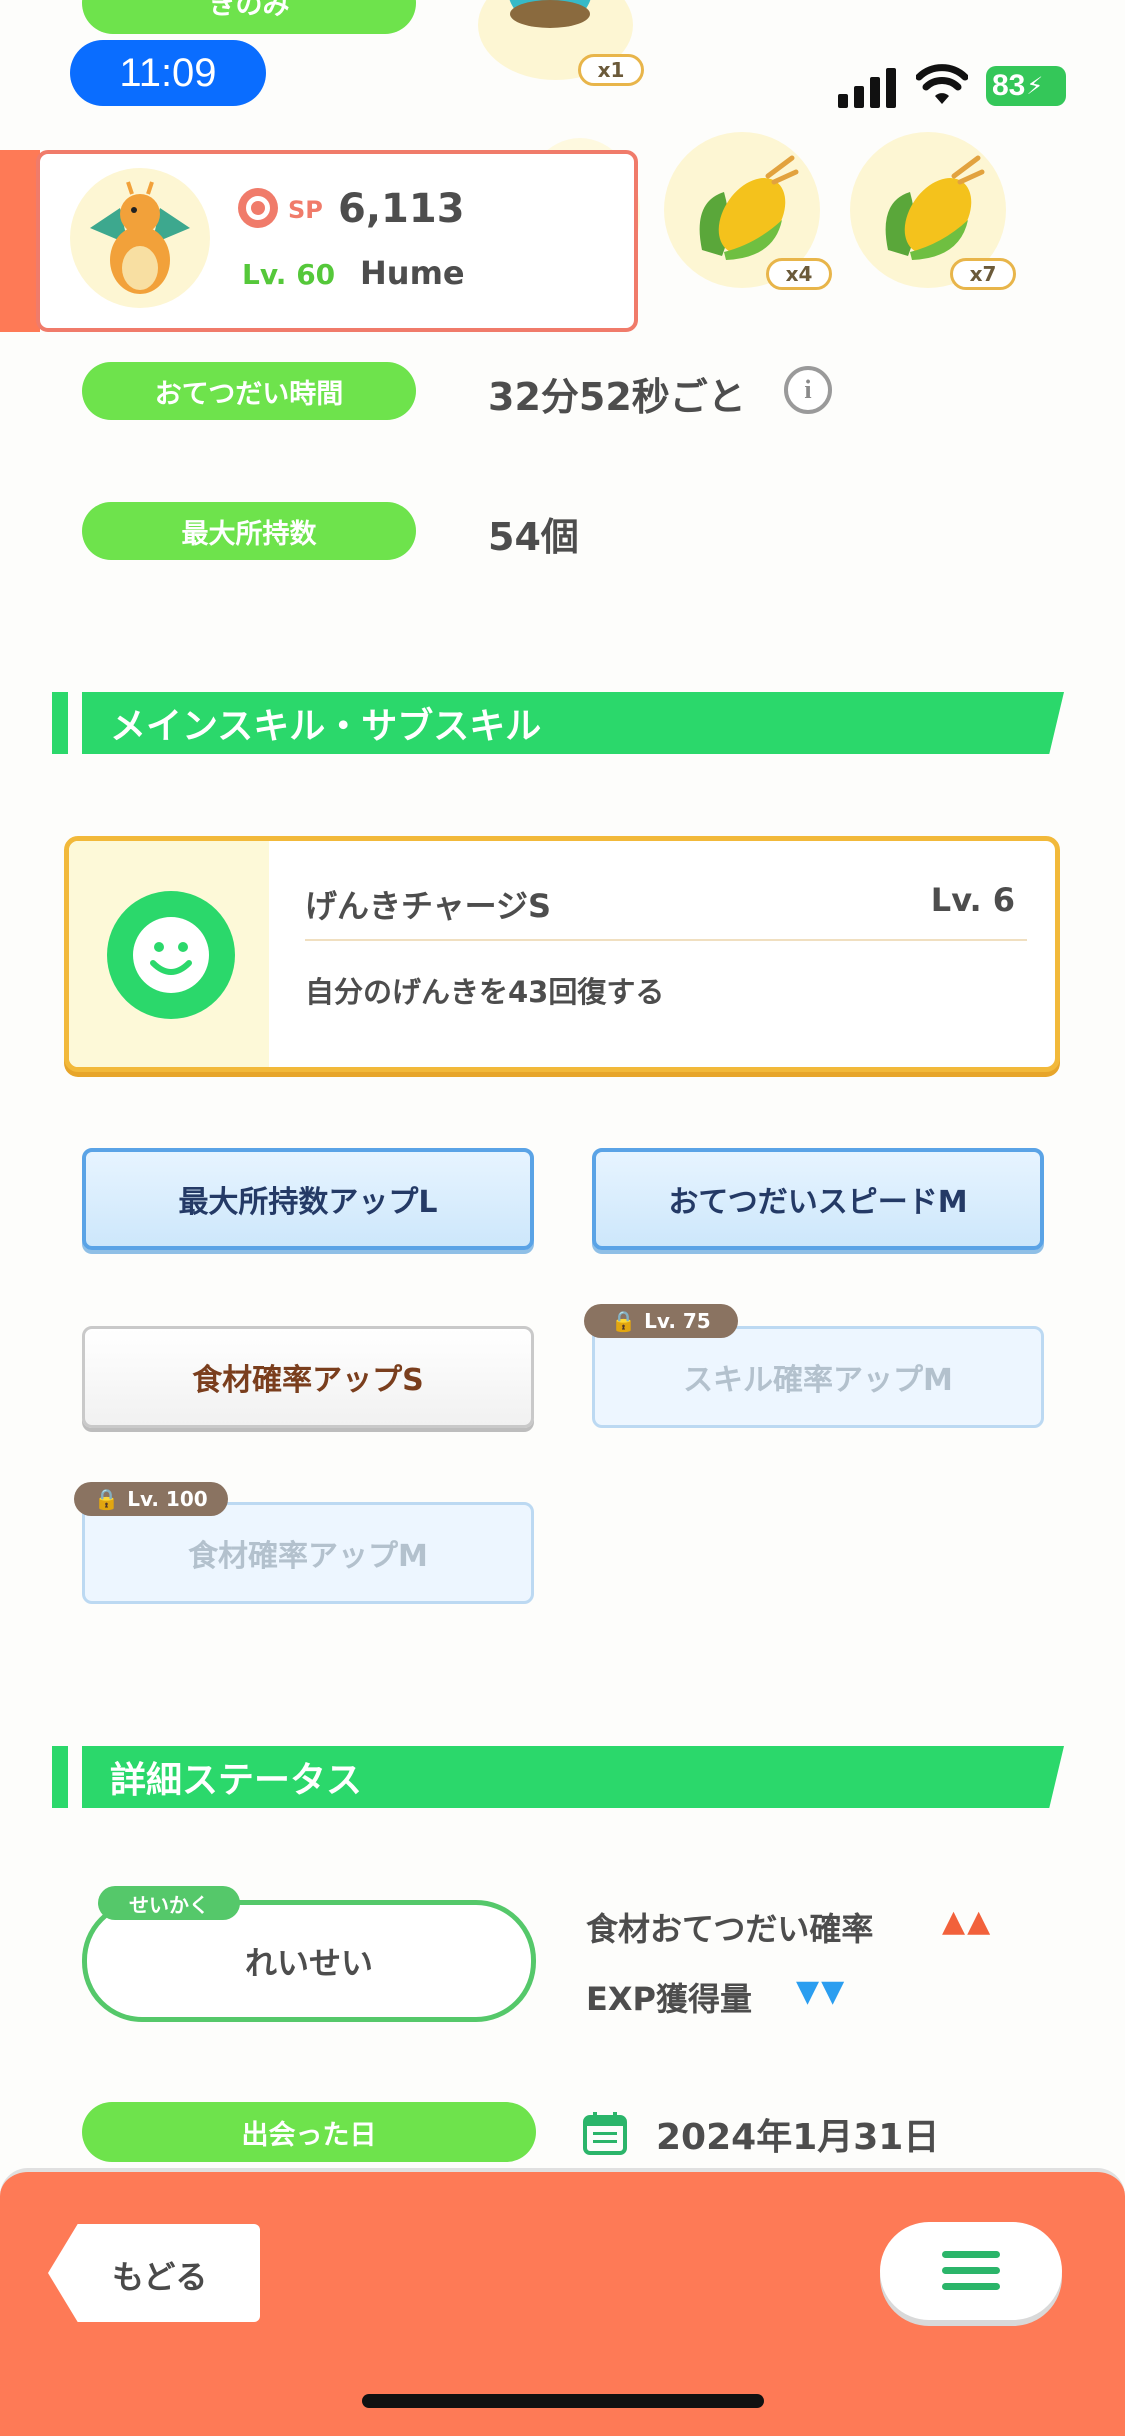 The image size is (1125, 2436). Describe the element at coordinates (799, 274) in the screenshot. I see `ingredient-count-1: x4` at that location.